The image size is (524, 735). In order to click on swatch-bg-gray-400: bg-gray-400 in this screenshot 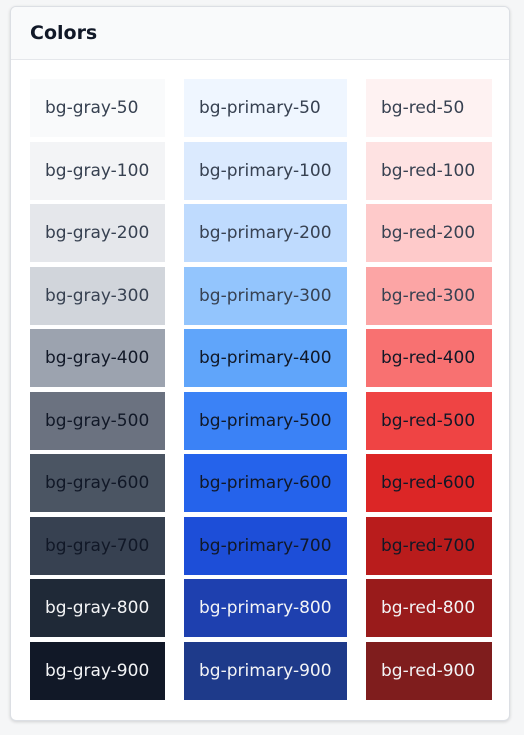, I will do `click(97, 358)`.